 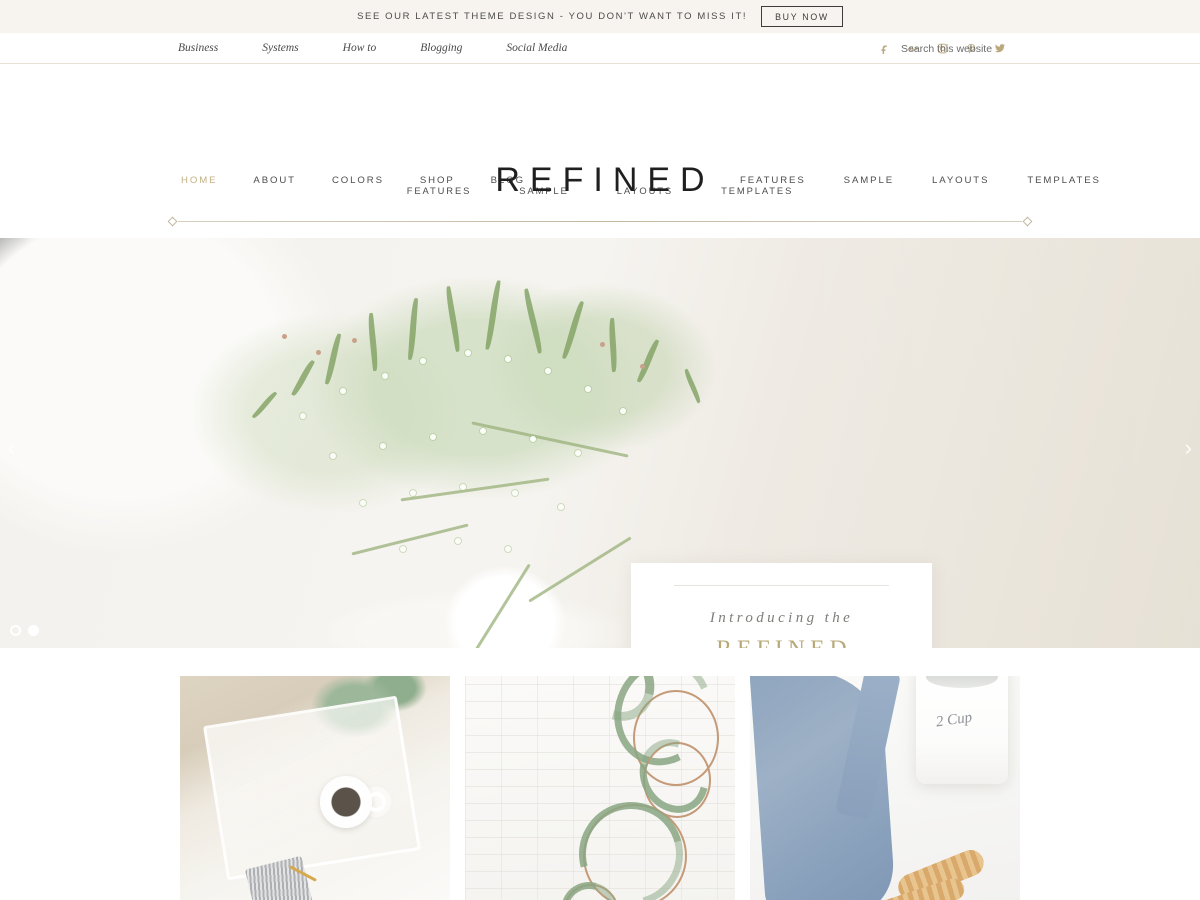 I want to click on nav-item-sample: SAMPLE, so click(x=869, y=180).